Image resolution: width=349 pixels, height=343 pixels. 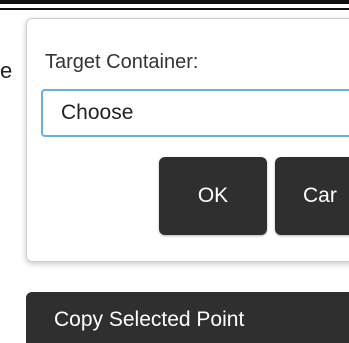 What do you see at coordinates (312, 196) in the screenshot?
I see `cancel-button: Car` at bounding box center [312, 196].